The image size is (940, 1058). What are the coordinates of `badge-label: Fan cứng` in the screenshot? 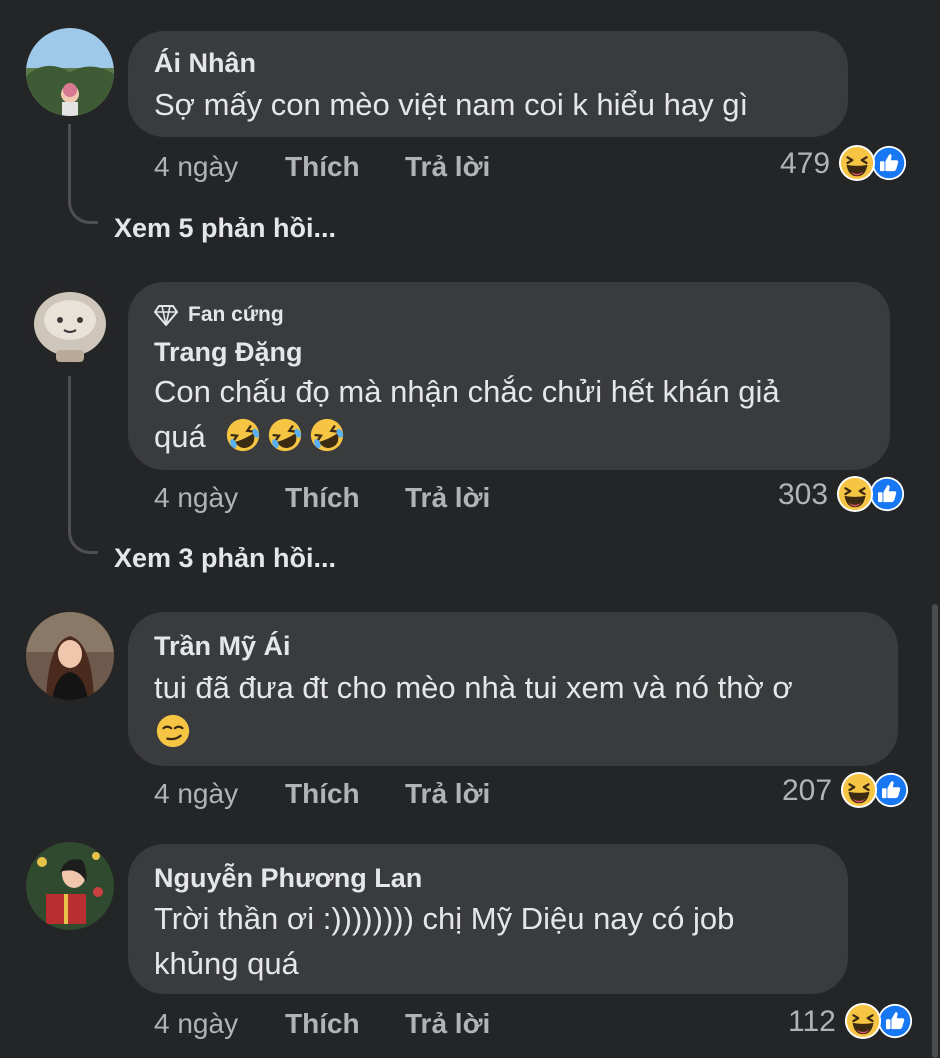 It's located at (236, 314).